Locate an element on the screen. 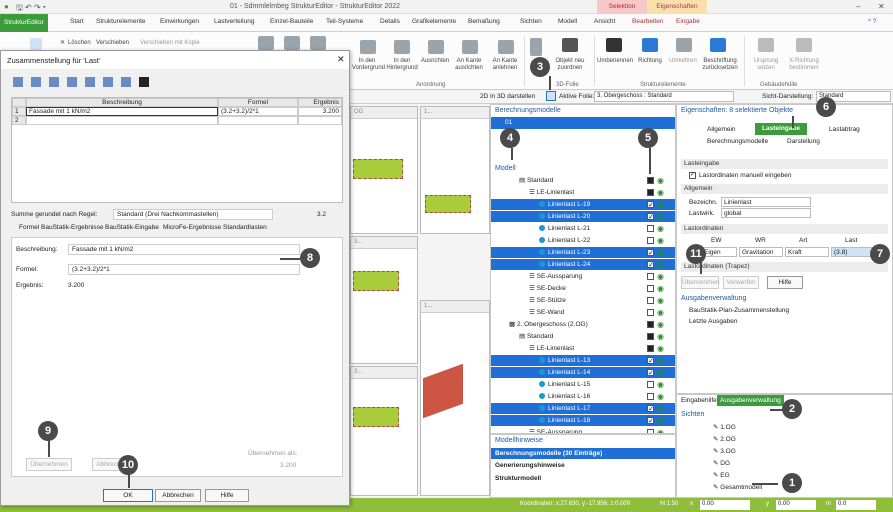 Image resolution: width=893 pixels, height=512 pixels. table-cell: (3.2+3.2)/2*1 is located at coordinates (258, 111).